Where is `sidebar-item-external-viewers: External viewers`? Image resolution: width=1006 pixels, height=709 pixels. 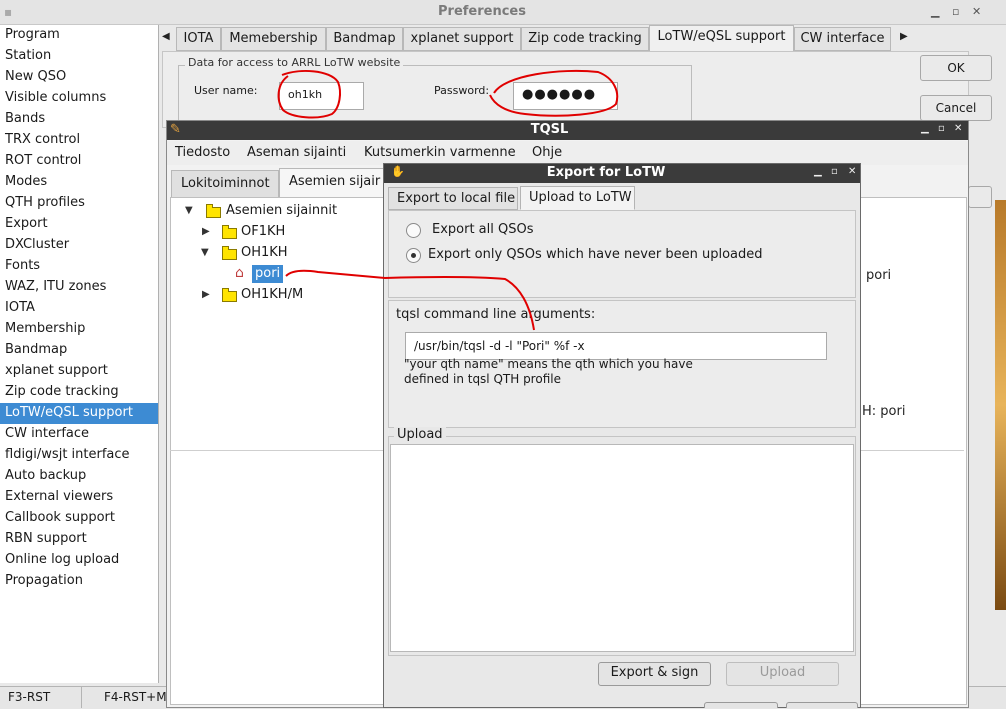 sidebar-item-external-viewers: External viewers is located at coordinates (79, 497).